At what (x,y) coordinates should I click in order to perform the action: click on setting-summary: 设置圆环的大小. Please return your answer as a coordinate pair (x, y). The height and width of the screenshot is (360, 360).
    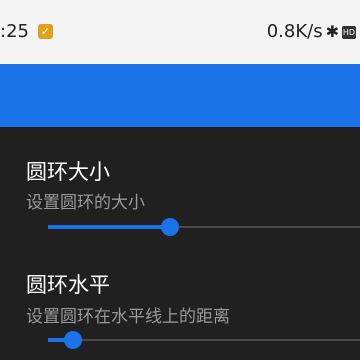
    Looking at the image, I should click on (85, 203).